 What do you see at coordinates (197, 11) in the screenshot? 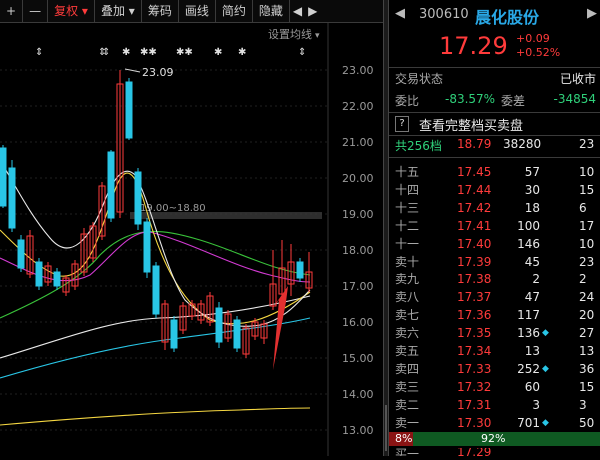
I see `draw-line-button: 画线` at bounding box center [197, 11].